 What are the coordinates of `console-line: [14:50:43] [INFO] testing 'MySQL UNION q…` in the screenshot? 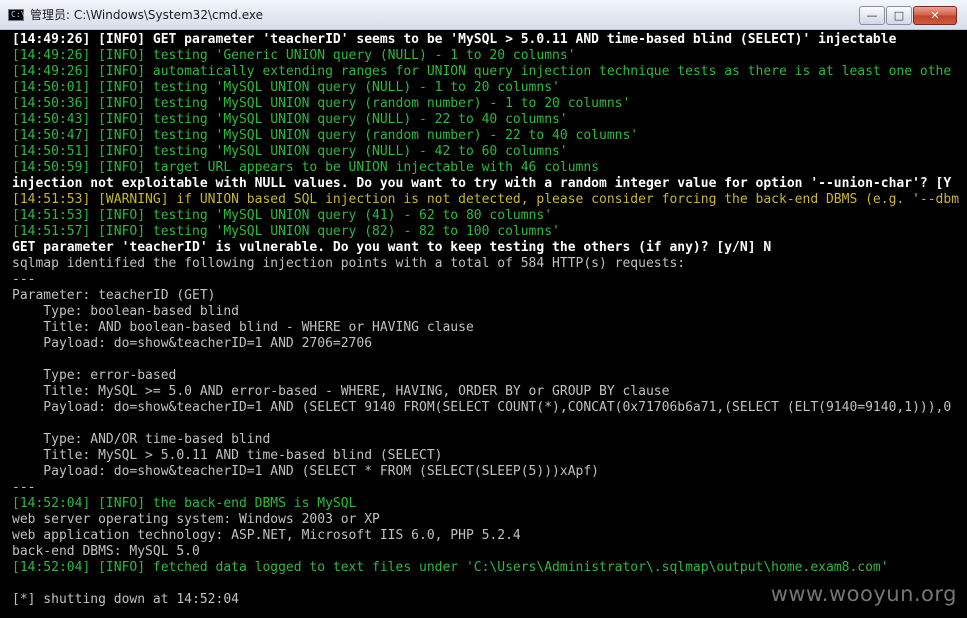 It's located at (290, 119).